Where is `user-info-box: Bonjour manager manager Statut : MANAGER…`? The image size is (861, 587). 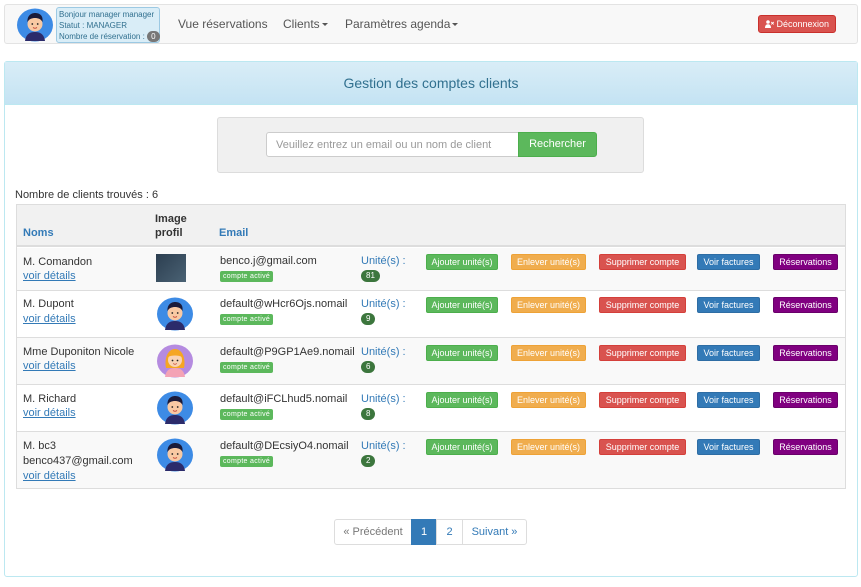 user-info-box: Bonjour manager manager Statut : MANAGER… is located at coordinates (108, 25).